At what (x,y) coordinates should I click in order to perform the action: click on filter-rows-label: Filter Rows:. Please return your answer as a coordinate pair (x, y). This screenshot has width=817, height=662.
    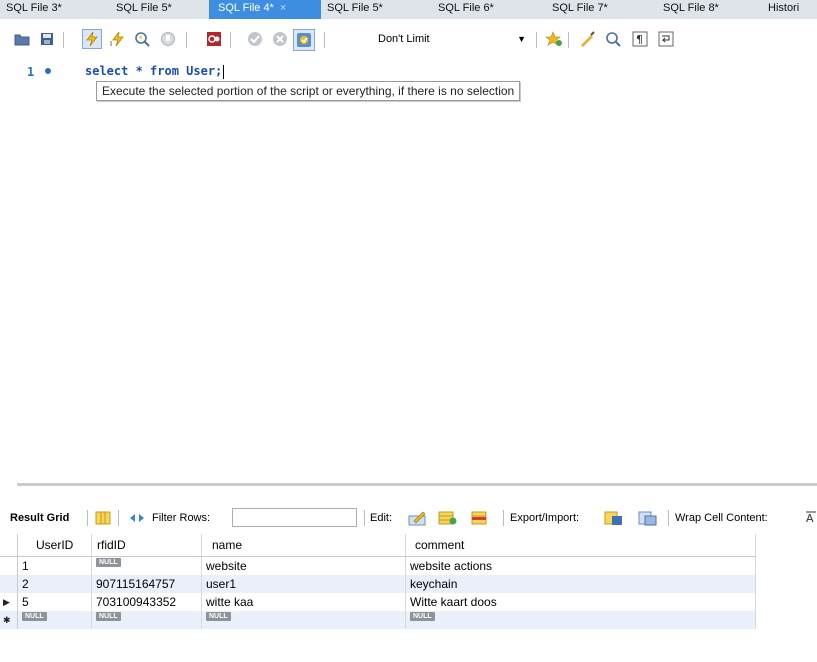
    Looking at the image, I should click on (181, 518).